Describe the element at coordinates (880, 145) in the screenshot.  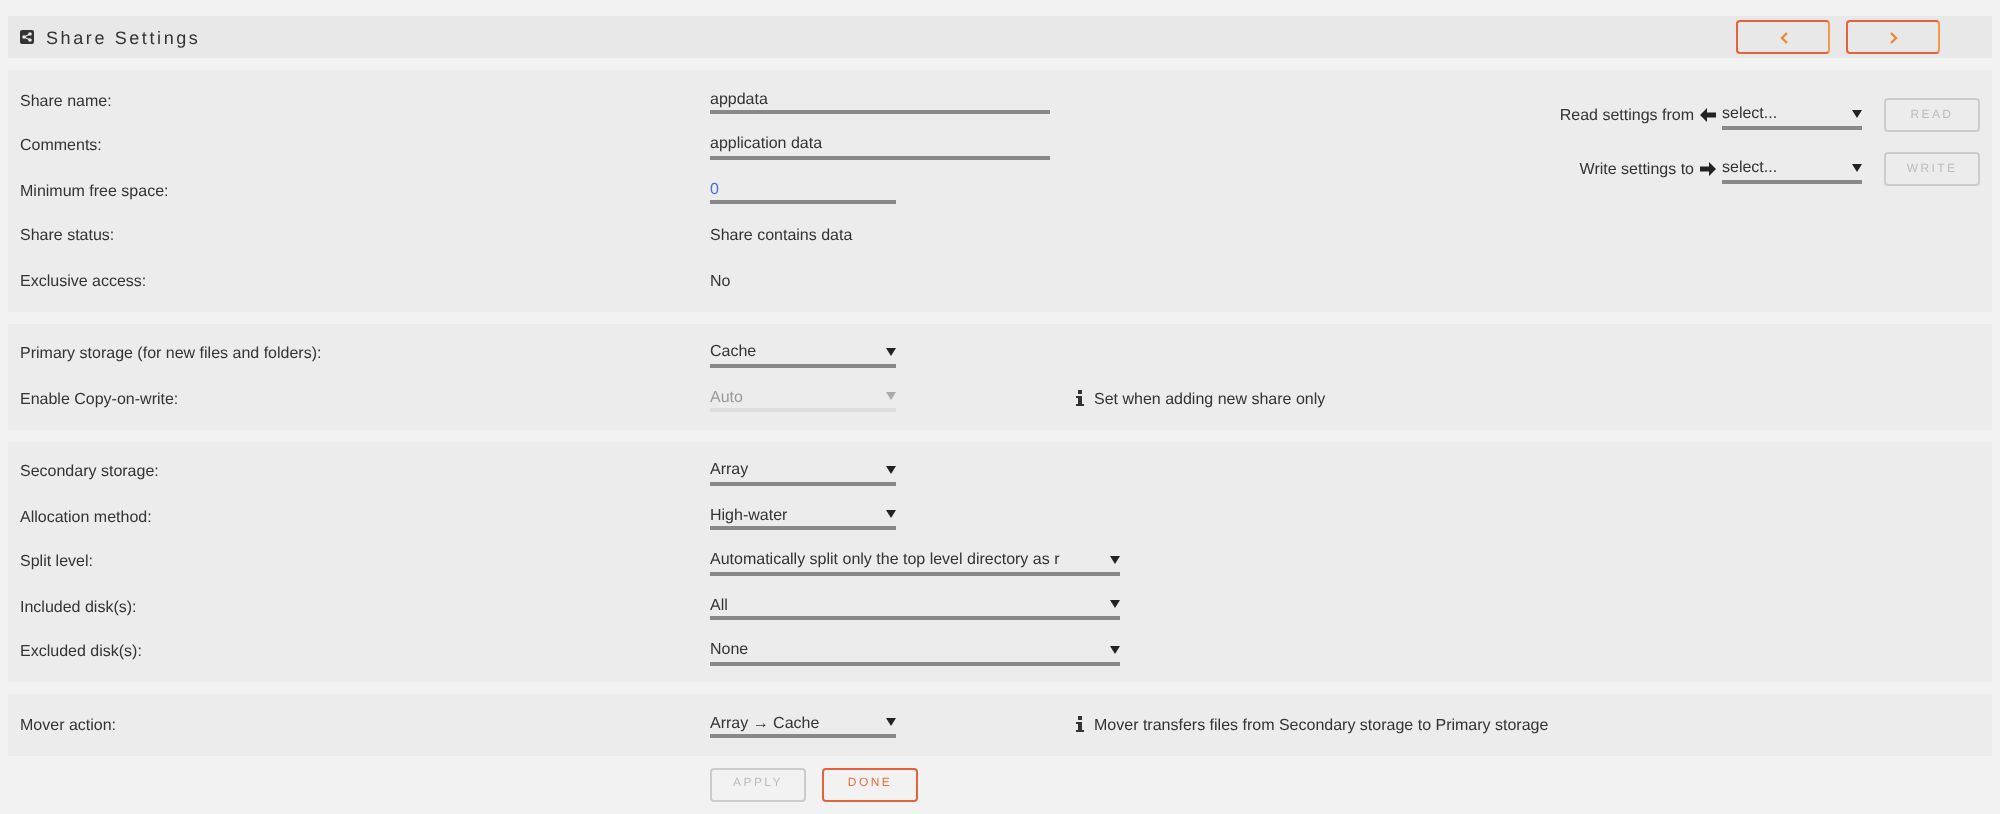
I see `input-field: application data` at that location.